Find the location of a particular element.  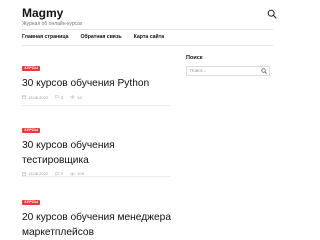

sidebar-search-box is located at coordinates (228, 71).